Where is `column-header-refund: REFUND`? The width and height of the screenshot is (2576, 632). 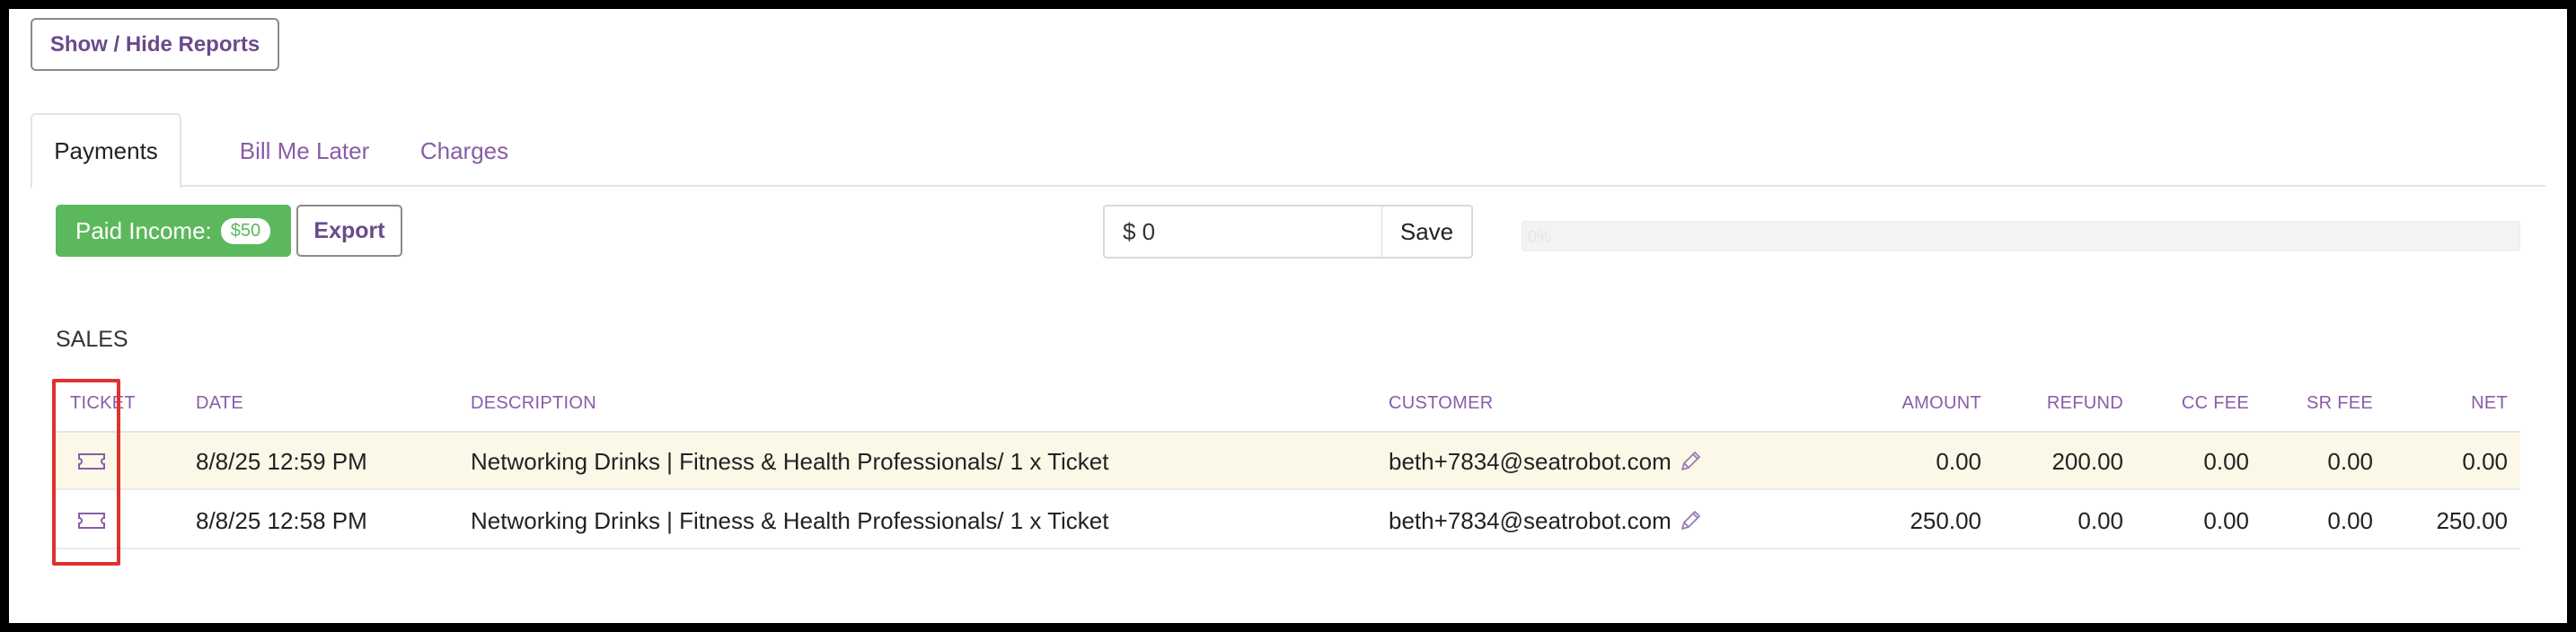
column-header-refund: REFUND is located at coordinates (2084, 403).